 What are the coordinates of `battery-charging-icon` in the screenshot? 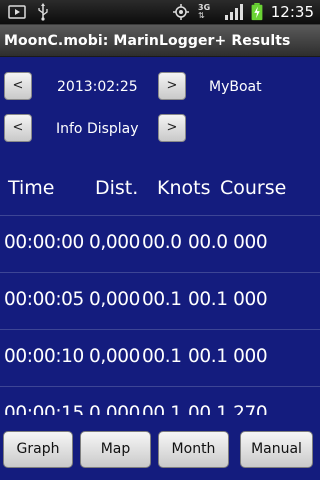 It's located at (257, 12).